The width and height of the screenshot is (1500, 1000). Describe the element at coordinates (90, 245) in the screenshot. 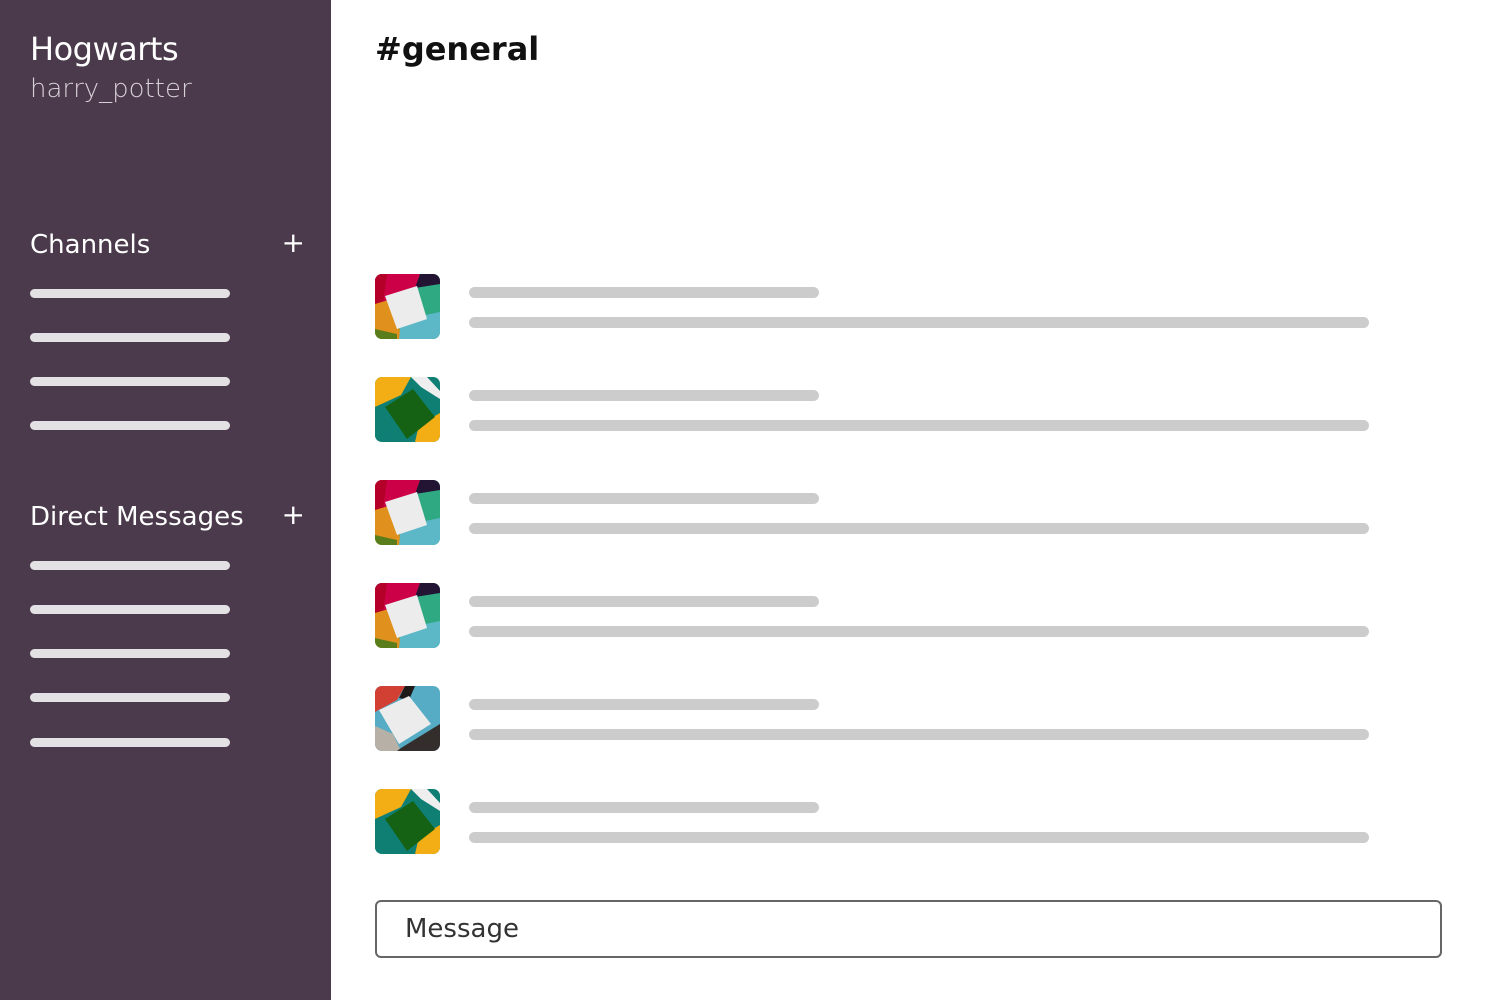

I see `channels-label: Channels` at that location.